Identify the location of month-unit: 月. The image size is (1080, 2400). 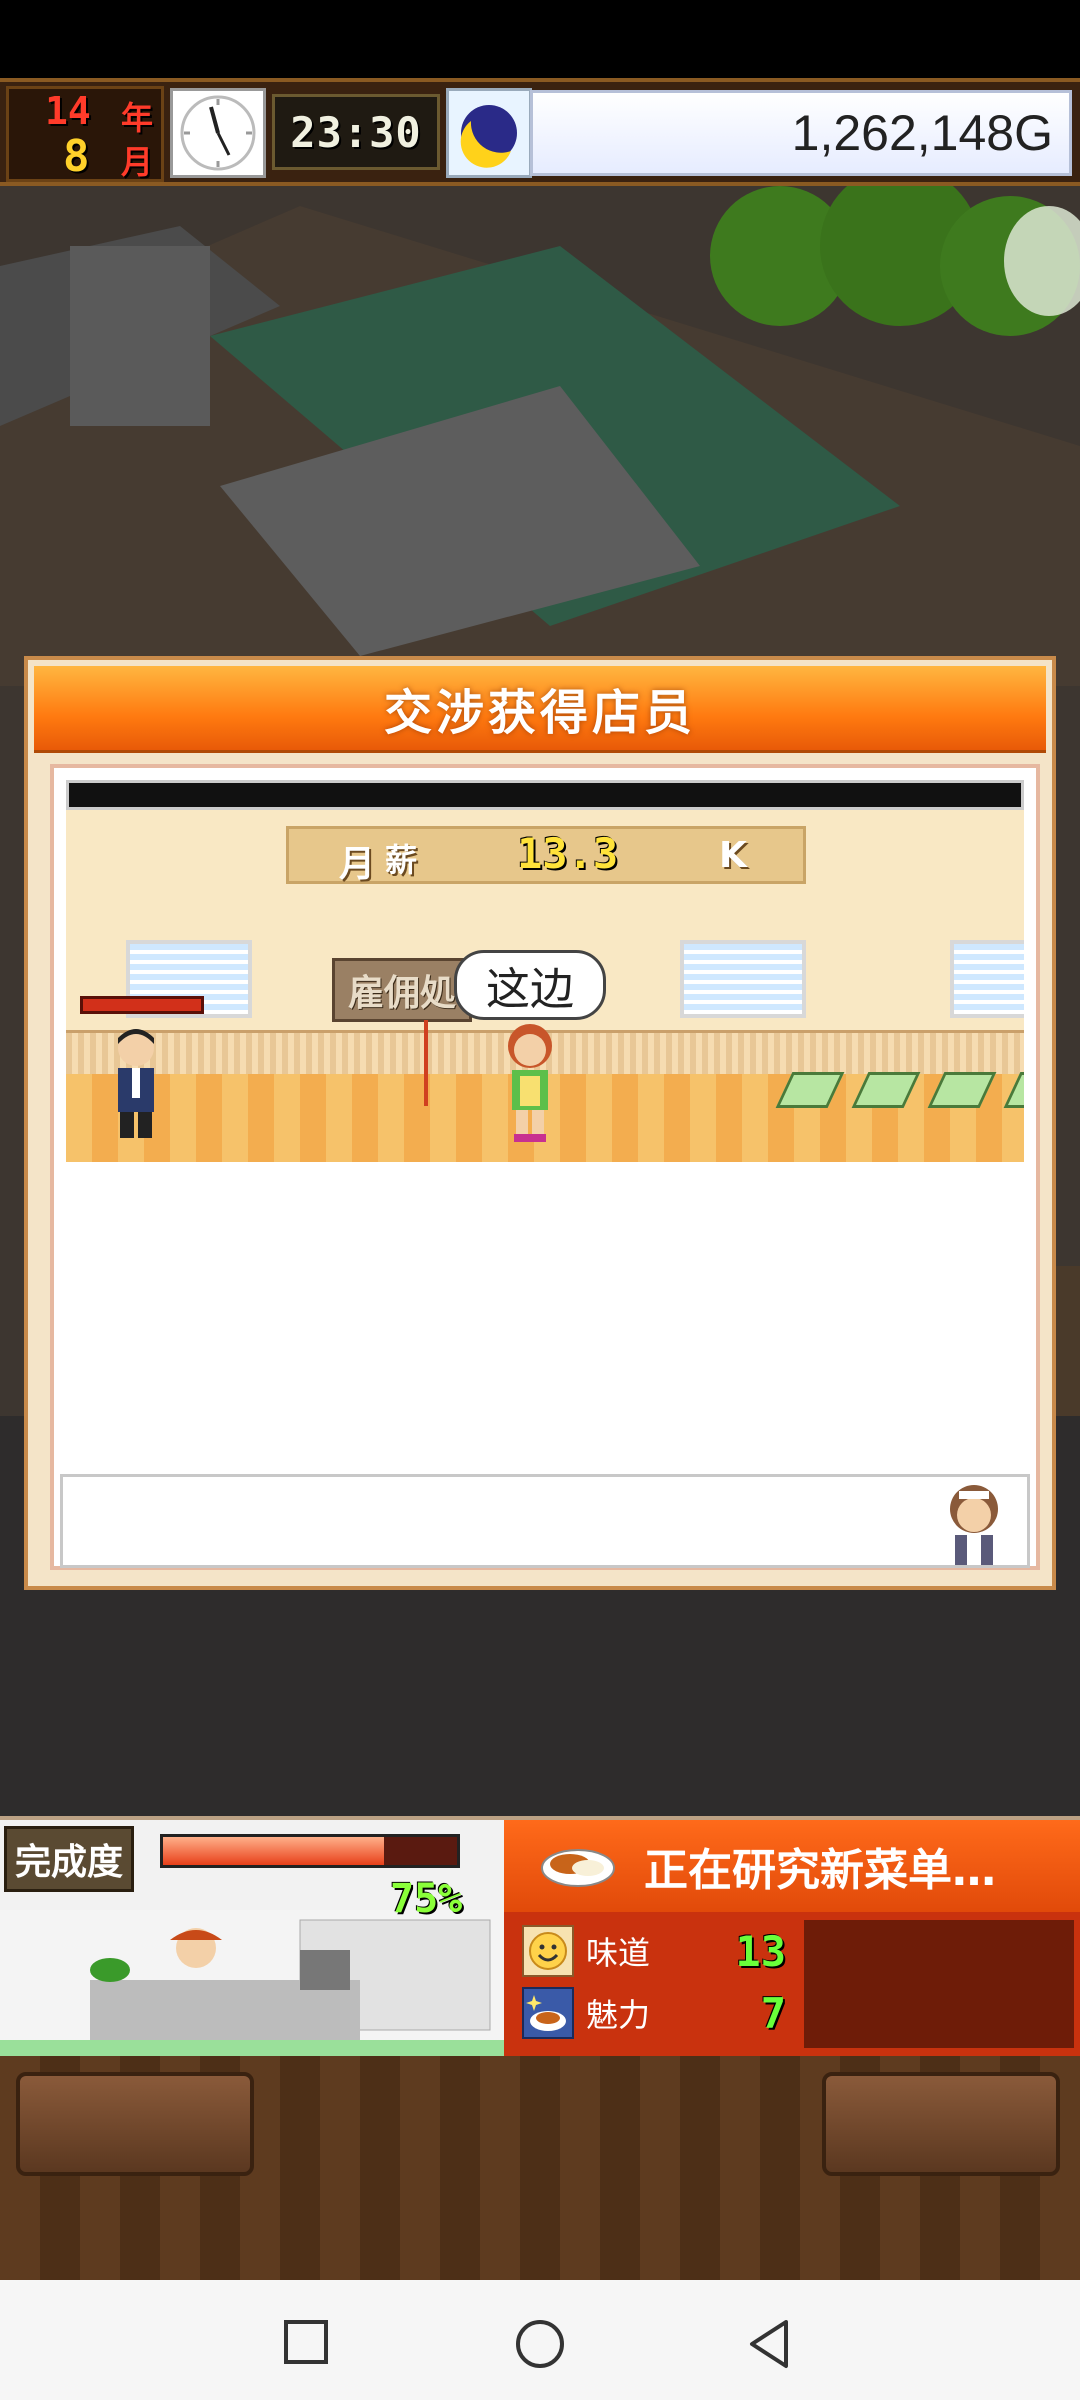
(137, 162).